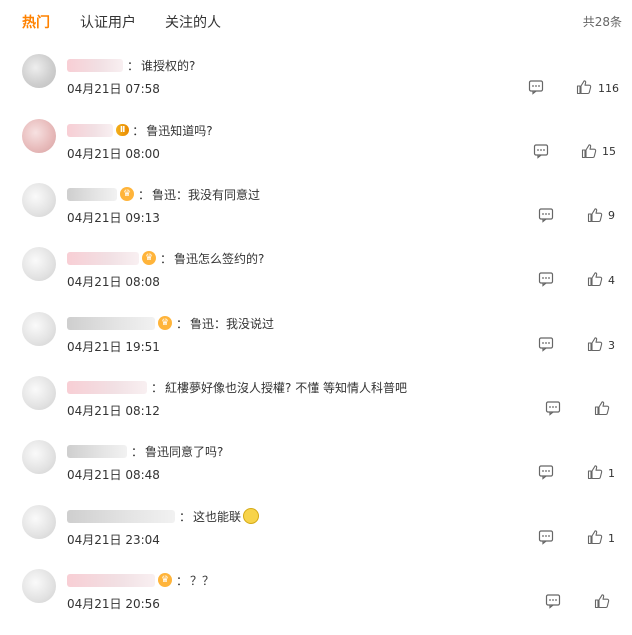 The width and height of the screenshot is (632, 635). I want to click on tab-hot: 热门, so click(36, 22).